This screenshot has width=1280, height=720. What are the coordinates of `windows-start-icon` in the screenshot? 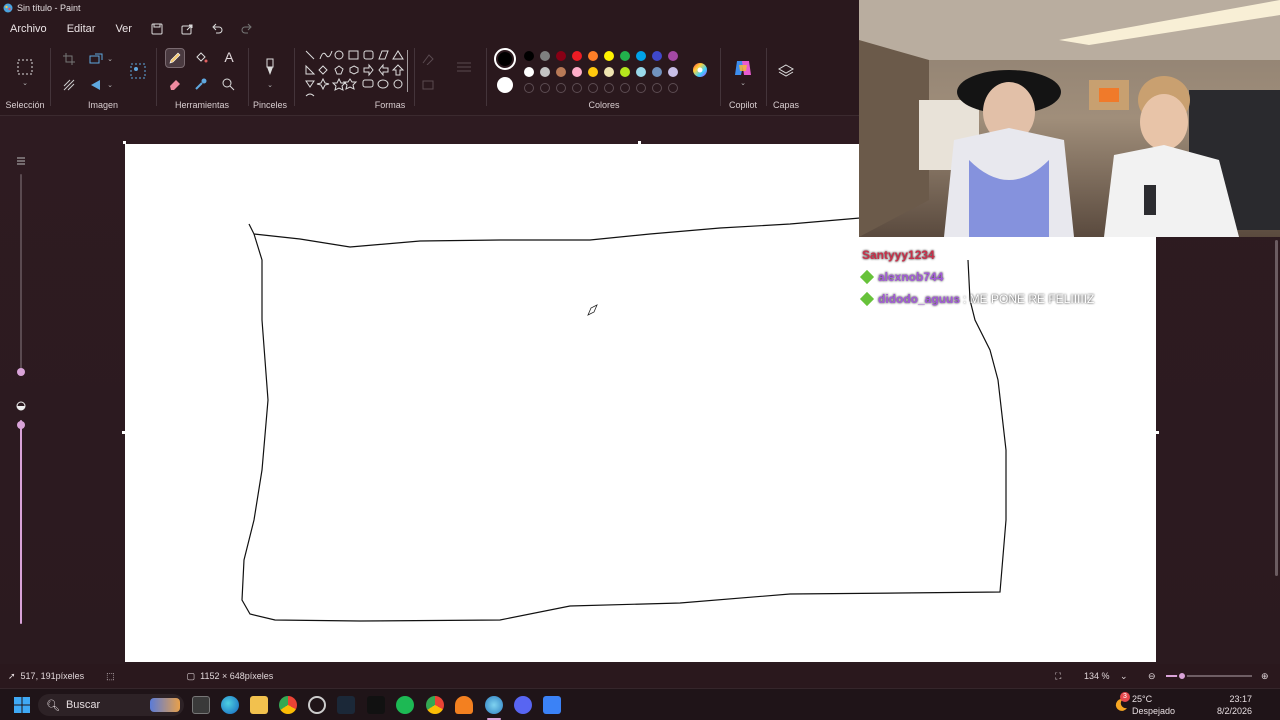 It's located at (22, 705).